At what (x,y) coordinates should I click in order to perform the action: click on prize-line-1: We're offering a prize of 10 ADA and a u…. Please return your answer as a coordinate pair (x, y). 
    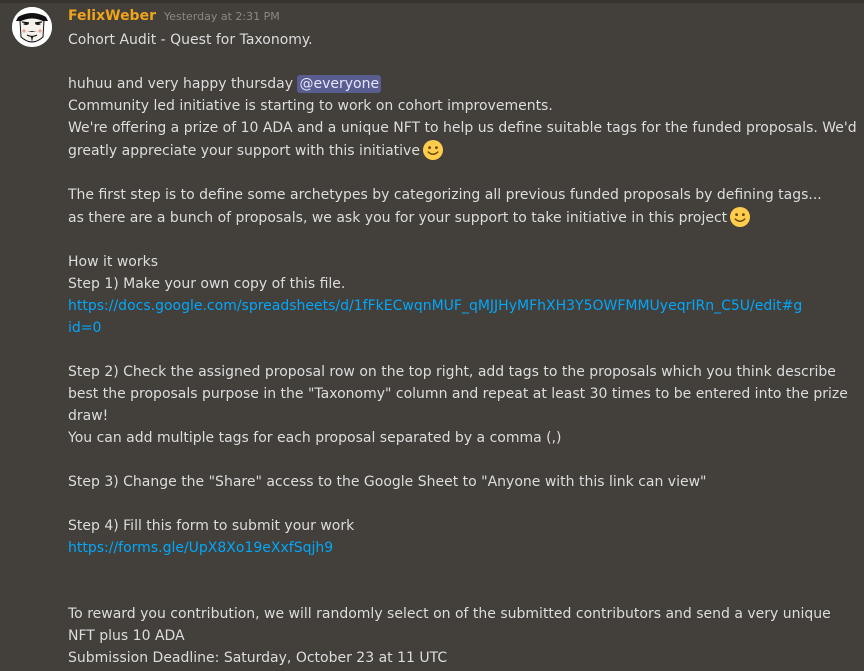
    Looking at the image, I should click on (462, 128).